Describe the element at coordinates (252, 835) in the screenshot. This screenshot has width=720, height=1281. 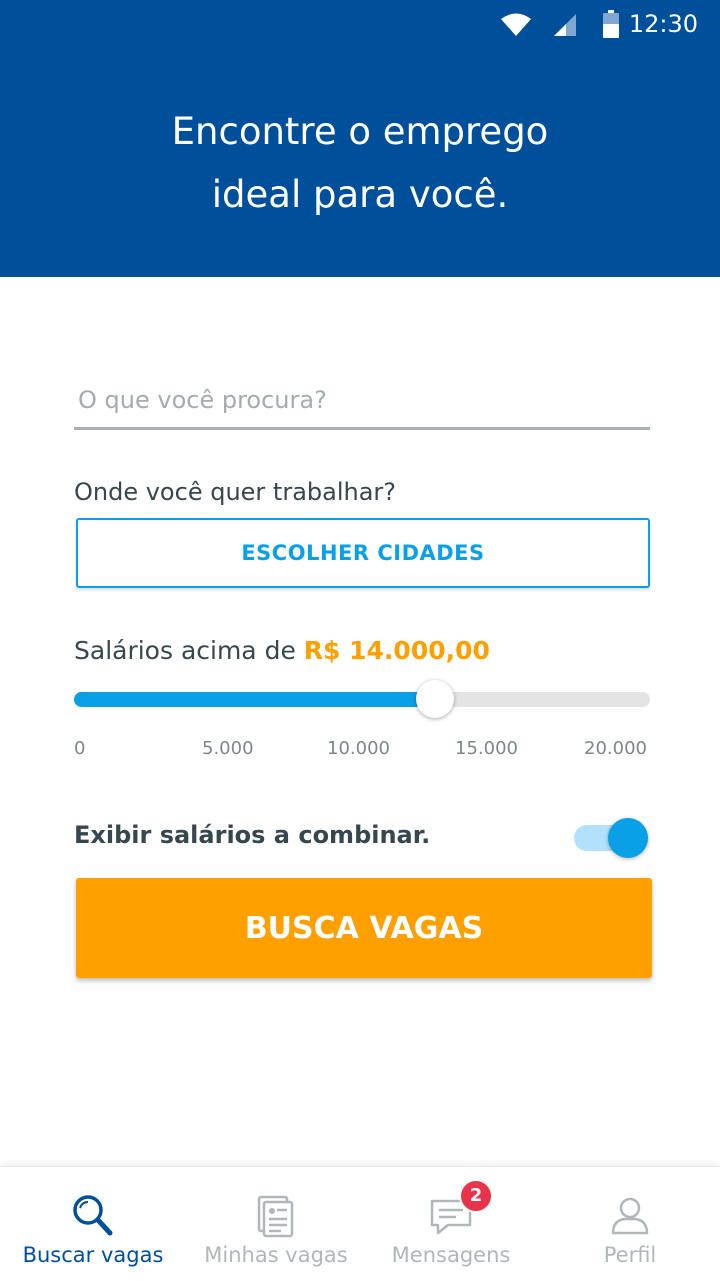
I see `show-negotiable-salaries-label: Exibir salários a combinar.` at that location.